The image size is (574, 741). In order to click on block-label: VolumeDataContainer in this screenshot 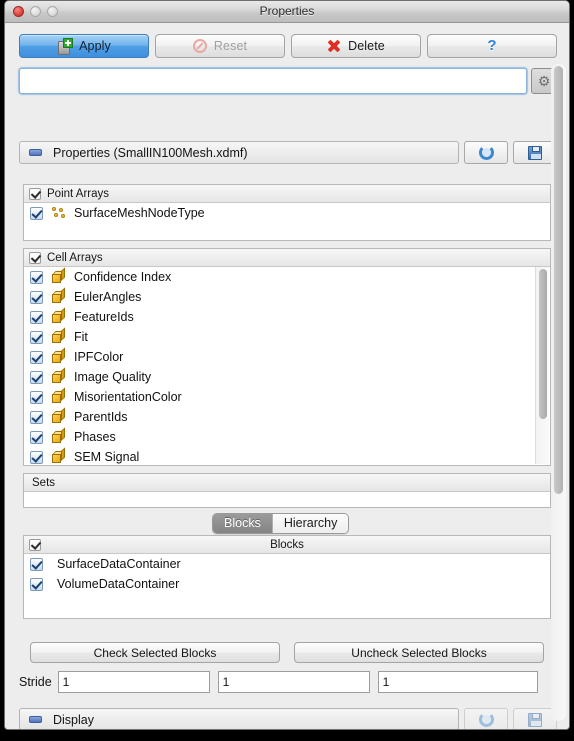, I will do `click(118, 584)`.